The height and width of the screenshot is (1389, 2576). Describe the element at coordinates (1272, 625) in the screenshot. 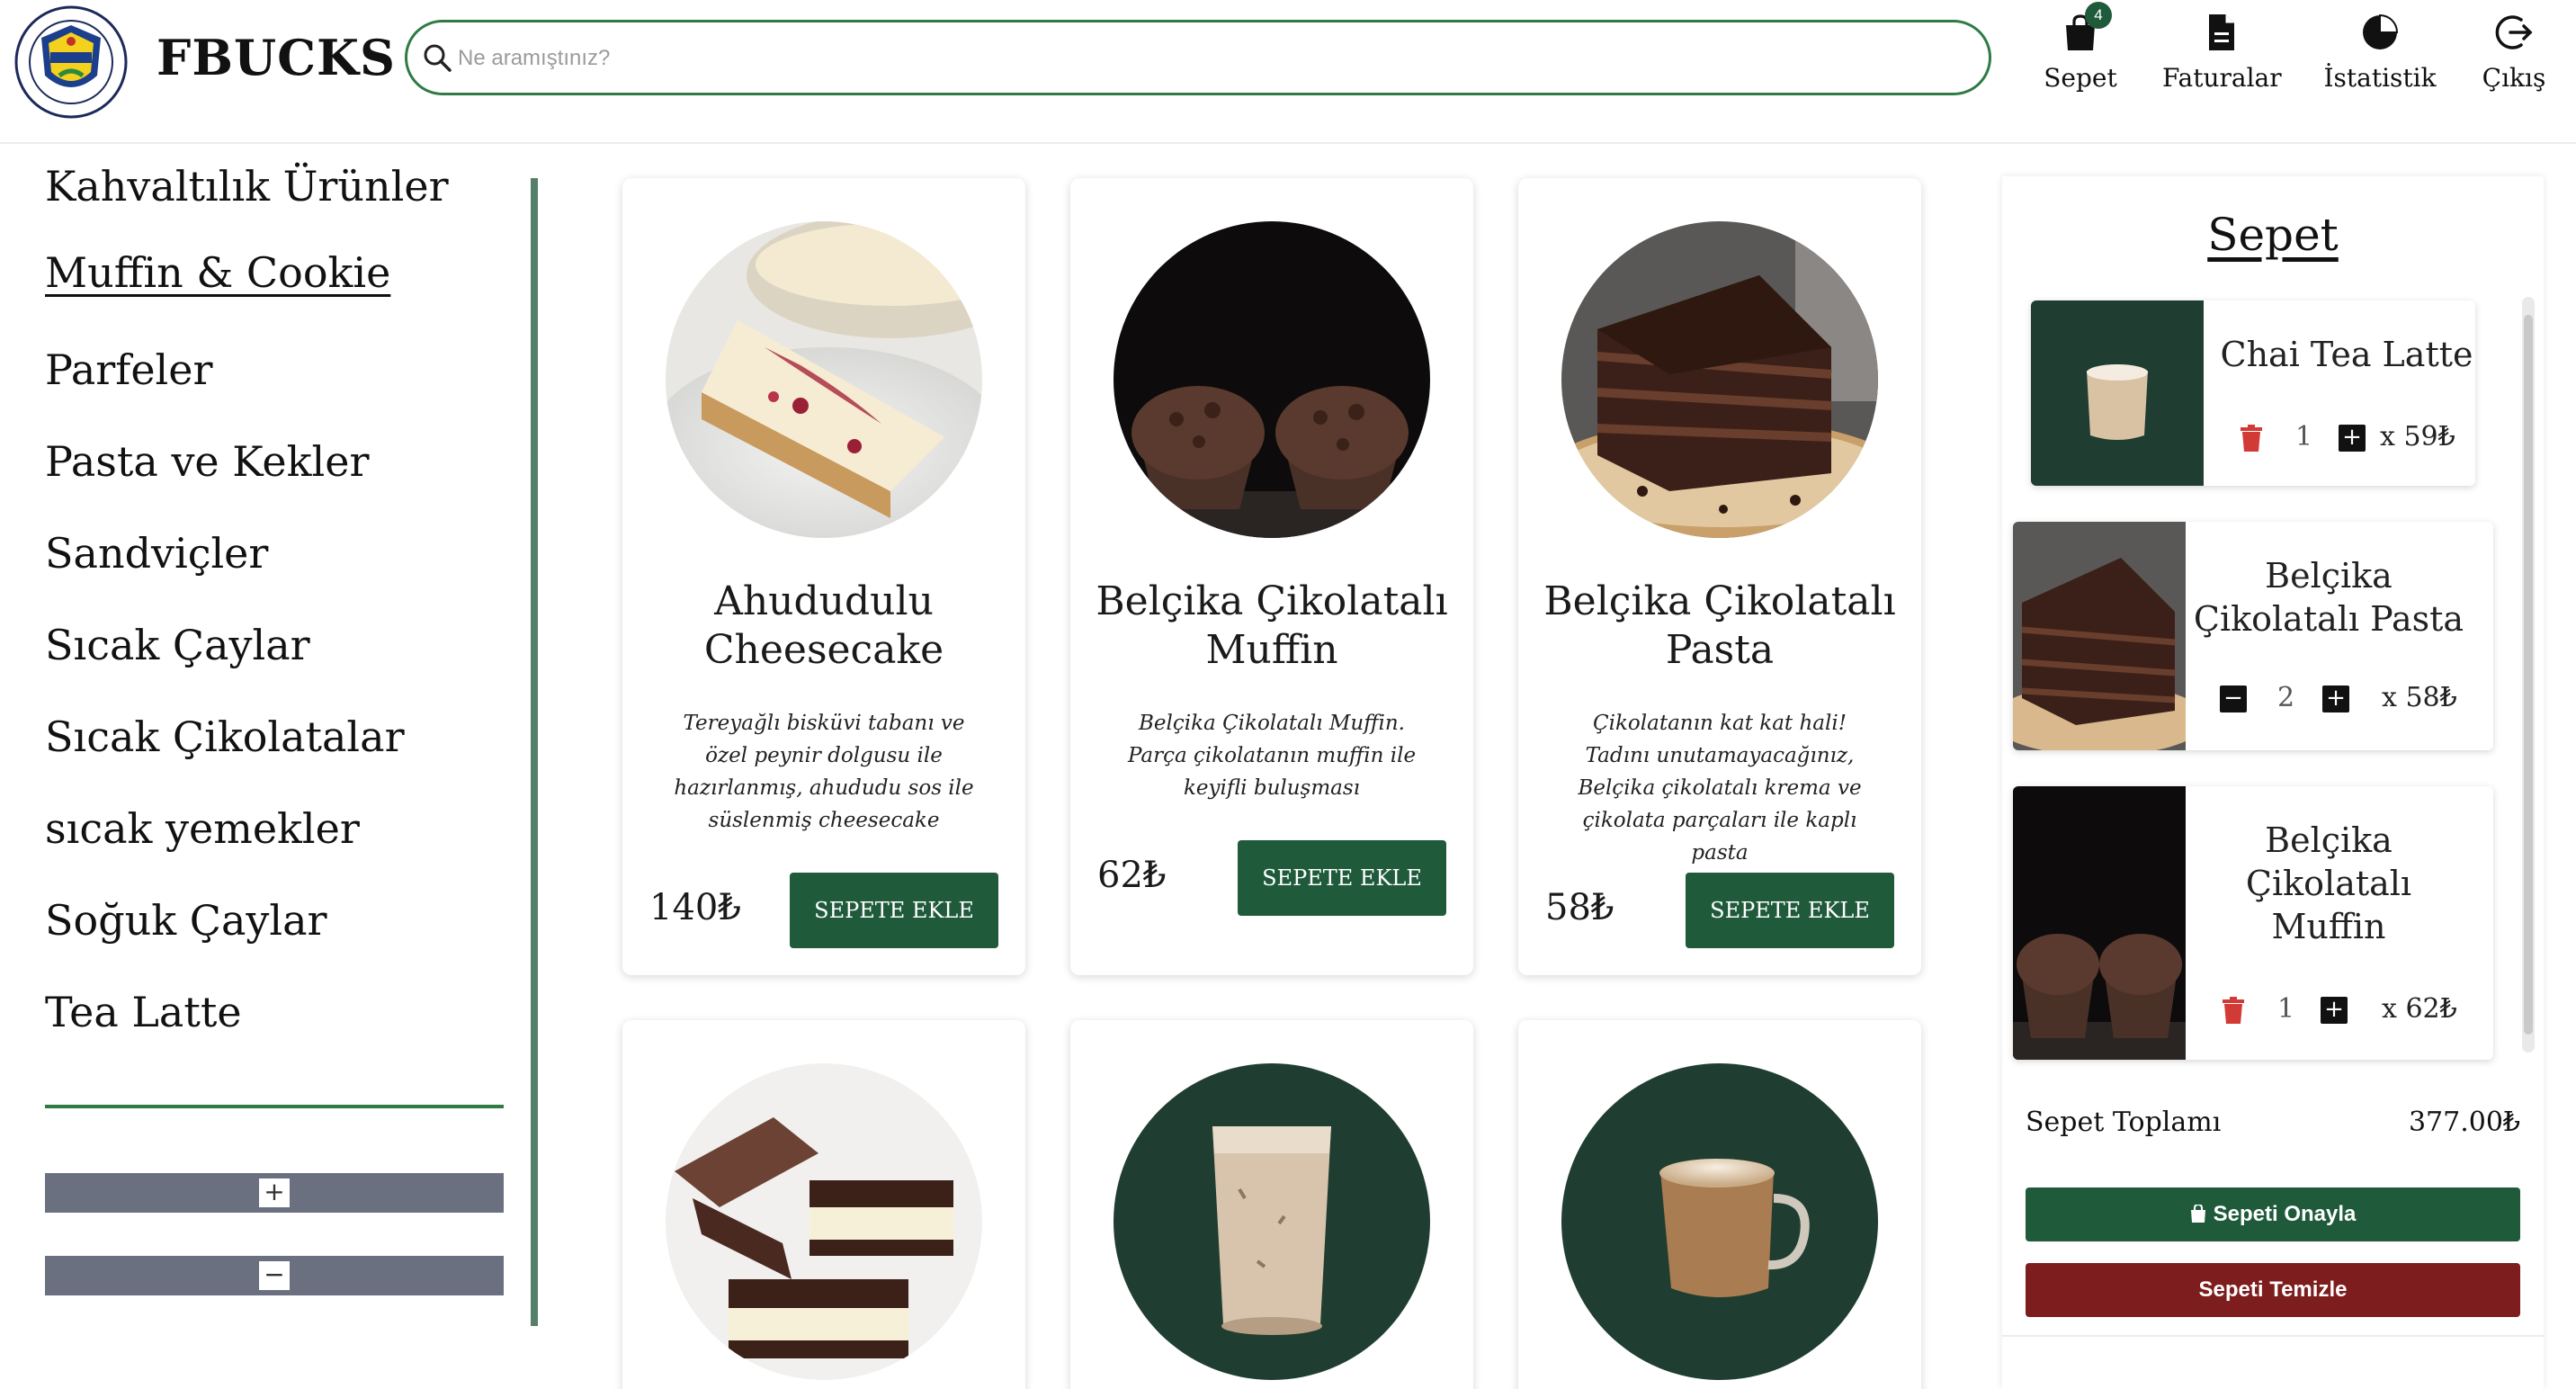

I see `product-title: Belçika Çikolatalı Muffin` at that location.